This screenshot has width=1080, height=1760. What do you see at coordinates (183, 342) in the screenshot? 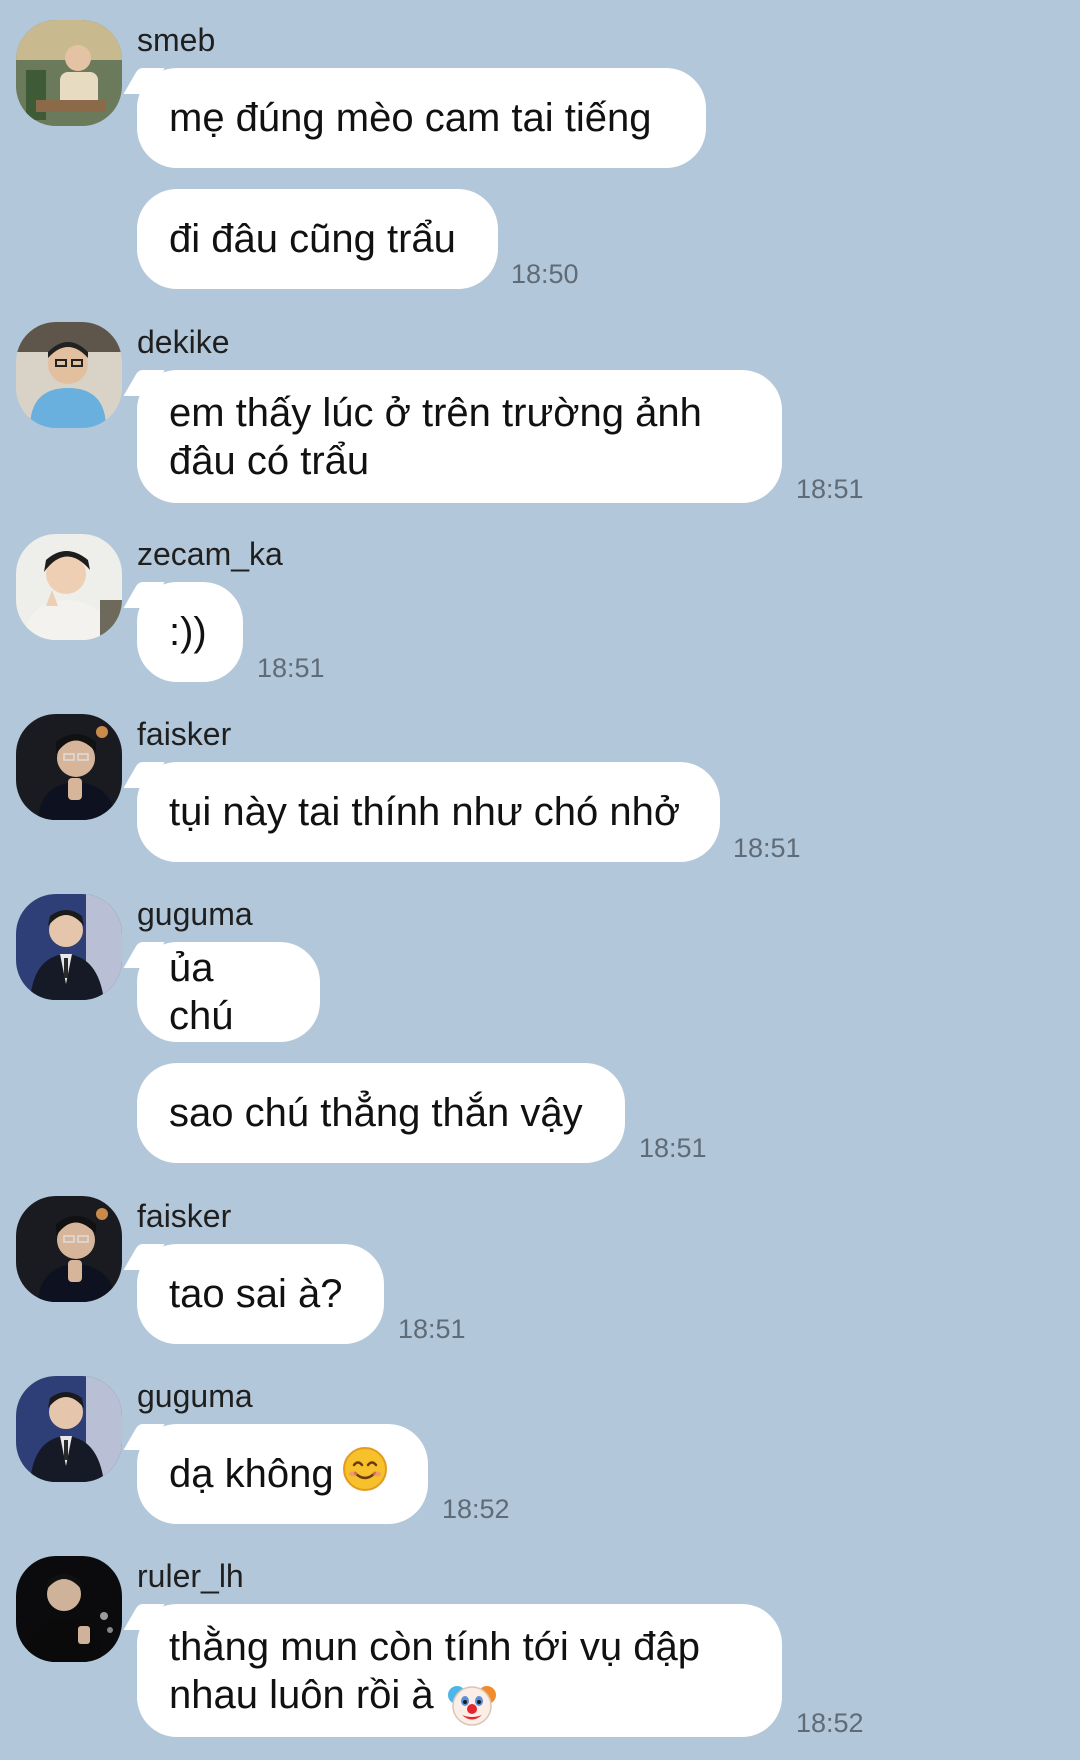
I see `sender-name: dekike` at bounding box center [183, 342].